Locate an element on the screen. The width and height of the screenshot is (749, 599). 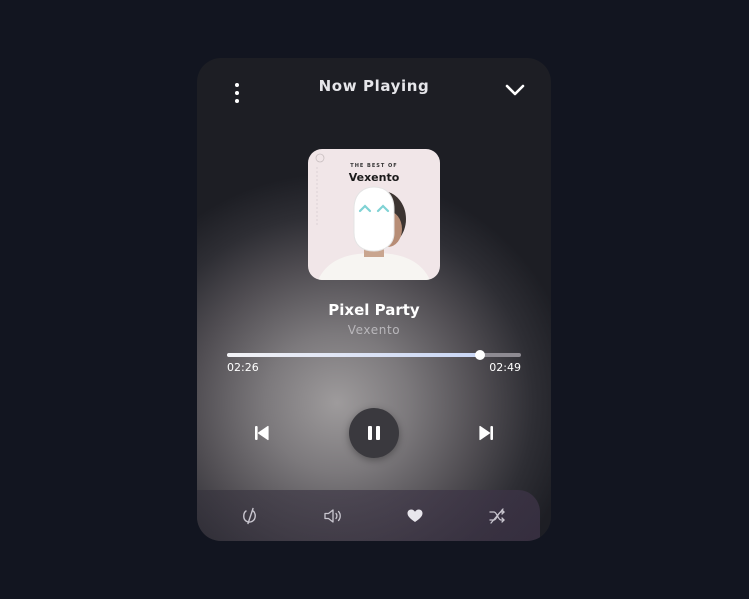
heart-icon is located at coordinates (415, 515).